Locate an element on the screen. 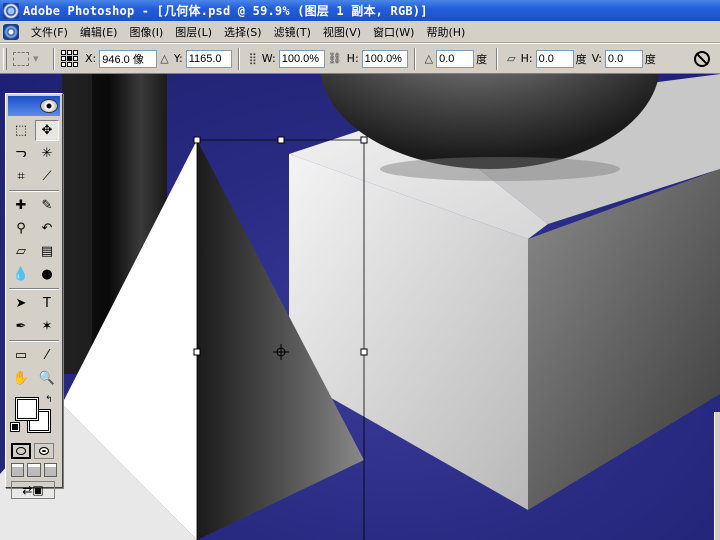 This screenshot has height=540, width=720. slice-tool: ⟋ is located at coordinates (47, 176).